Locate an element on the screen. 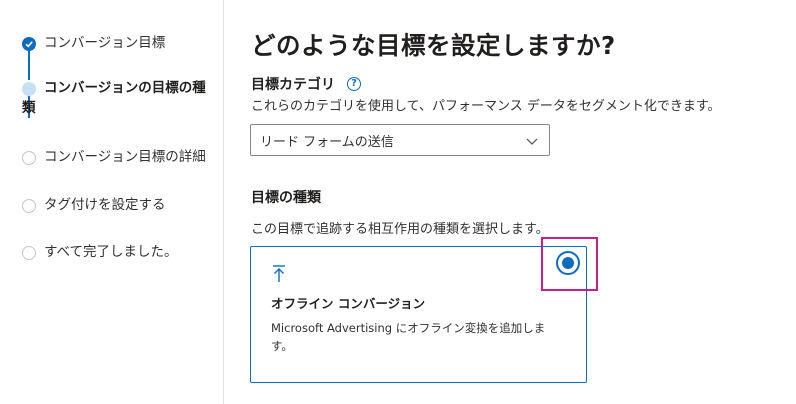 The height and width of the screenshot is (404, 796). upload-arrow-icon is located at coordinates (279, 273).